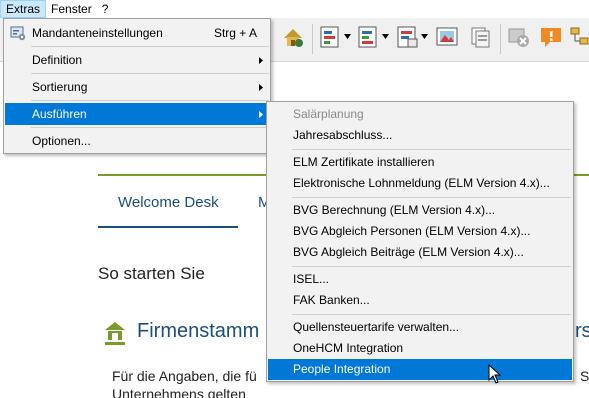  Describe the element at coordinates (18, 33) in the screenshot. I see `settings-icon` at that location.